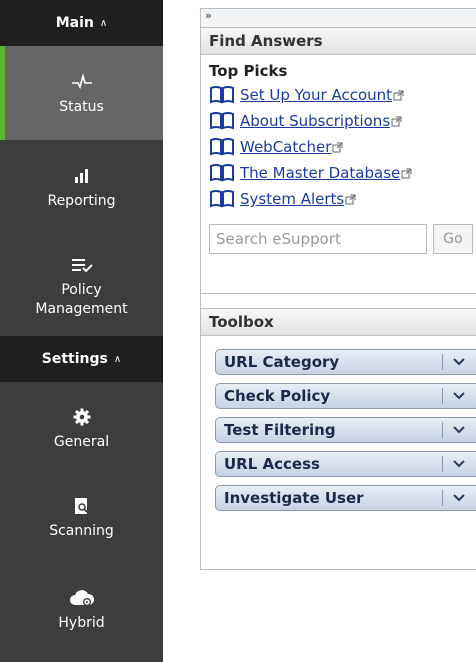 This screenshot has width=476, height=662. What do you see at coordinates (315, 121) in the screenshot?
I see `link-about-subscriptions: About Subscriptions` at bounding box center [315, 121].